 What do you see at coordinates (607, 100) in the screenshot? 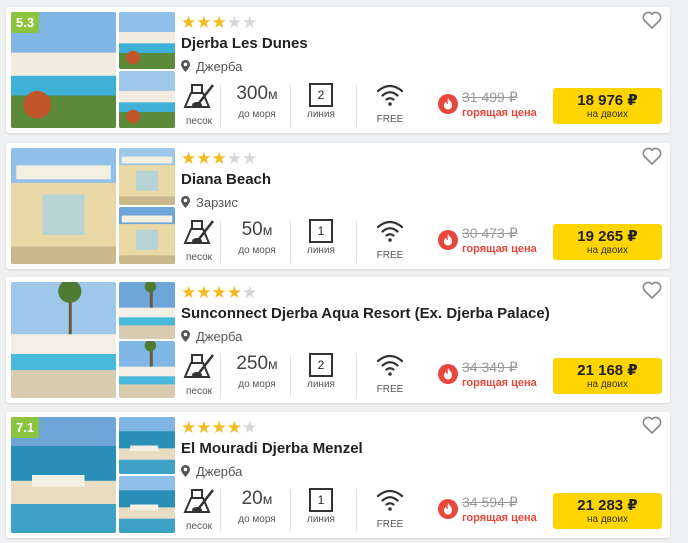
I see `price-value: 18 976 ₽` at bounding box center [607, 100].